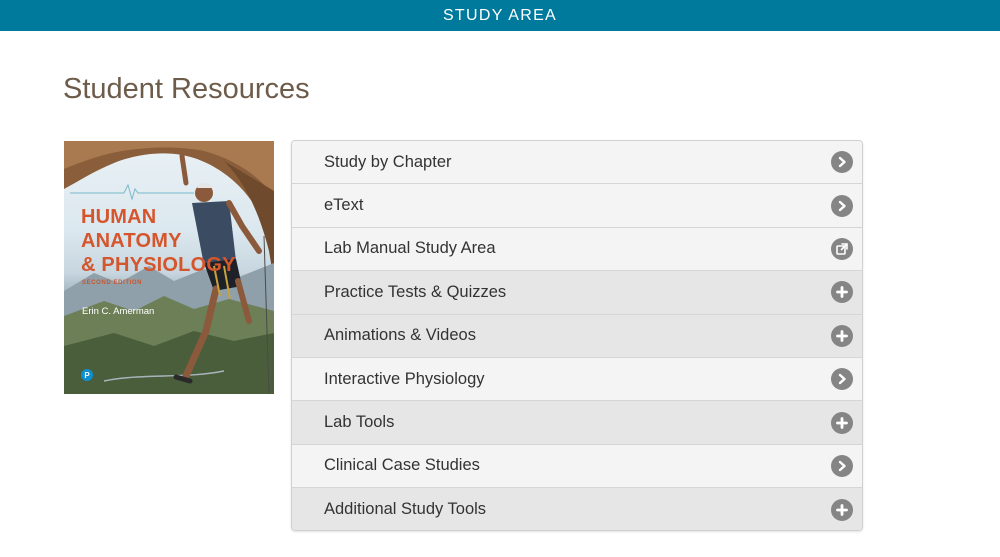  What do you see at coordinates (577, 423) in the screenshot?
I see `menu-item-lab-tools: Lab Tools` at bounding box center [577, 423].